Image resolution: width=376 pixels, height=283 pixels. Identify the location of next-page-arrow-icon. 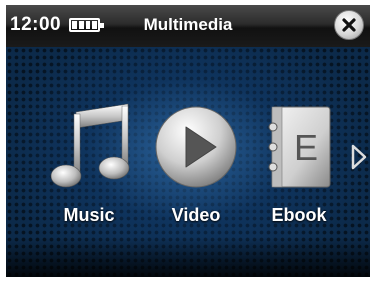
(359, 157).